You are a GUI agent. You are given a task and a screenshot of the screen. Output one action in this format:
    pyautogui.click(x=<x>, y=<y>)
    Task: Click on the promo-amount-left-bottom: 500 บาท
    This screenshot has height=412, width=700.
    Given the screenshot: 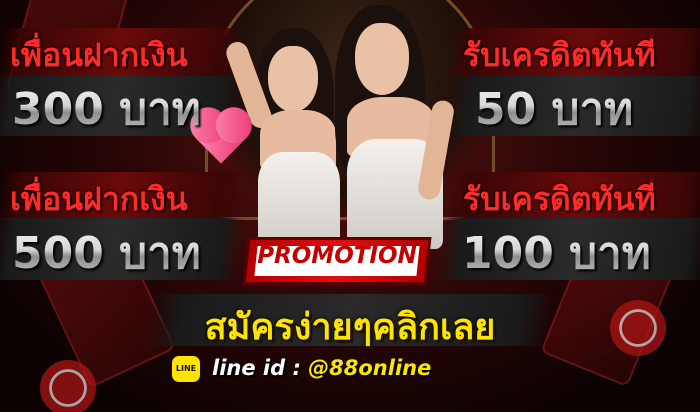 What is the action you would take?
    pyautogui.click(x=106, y=253)
    